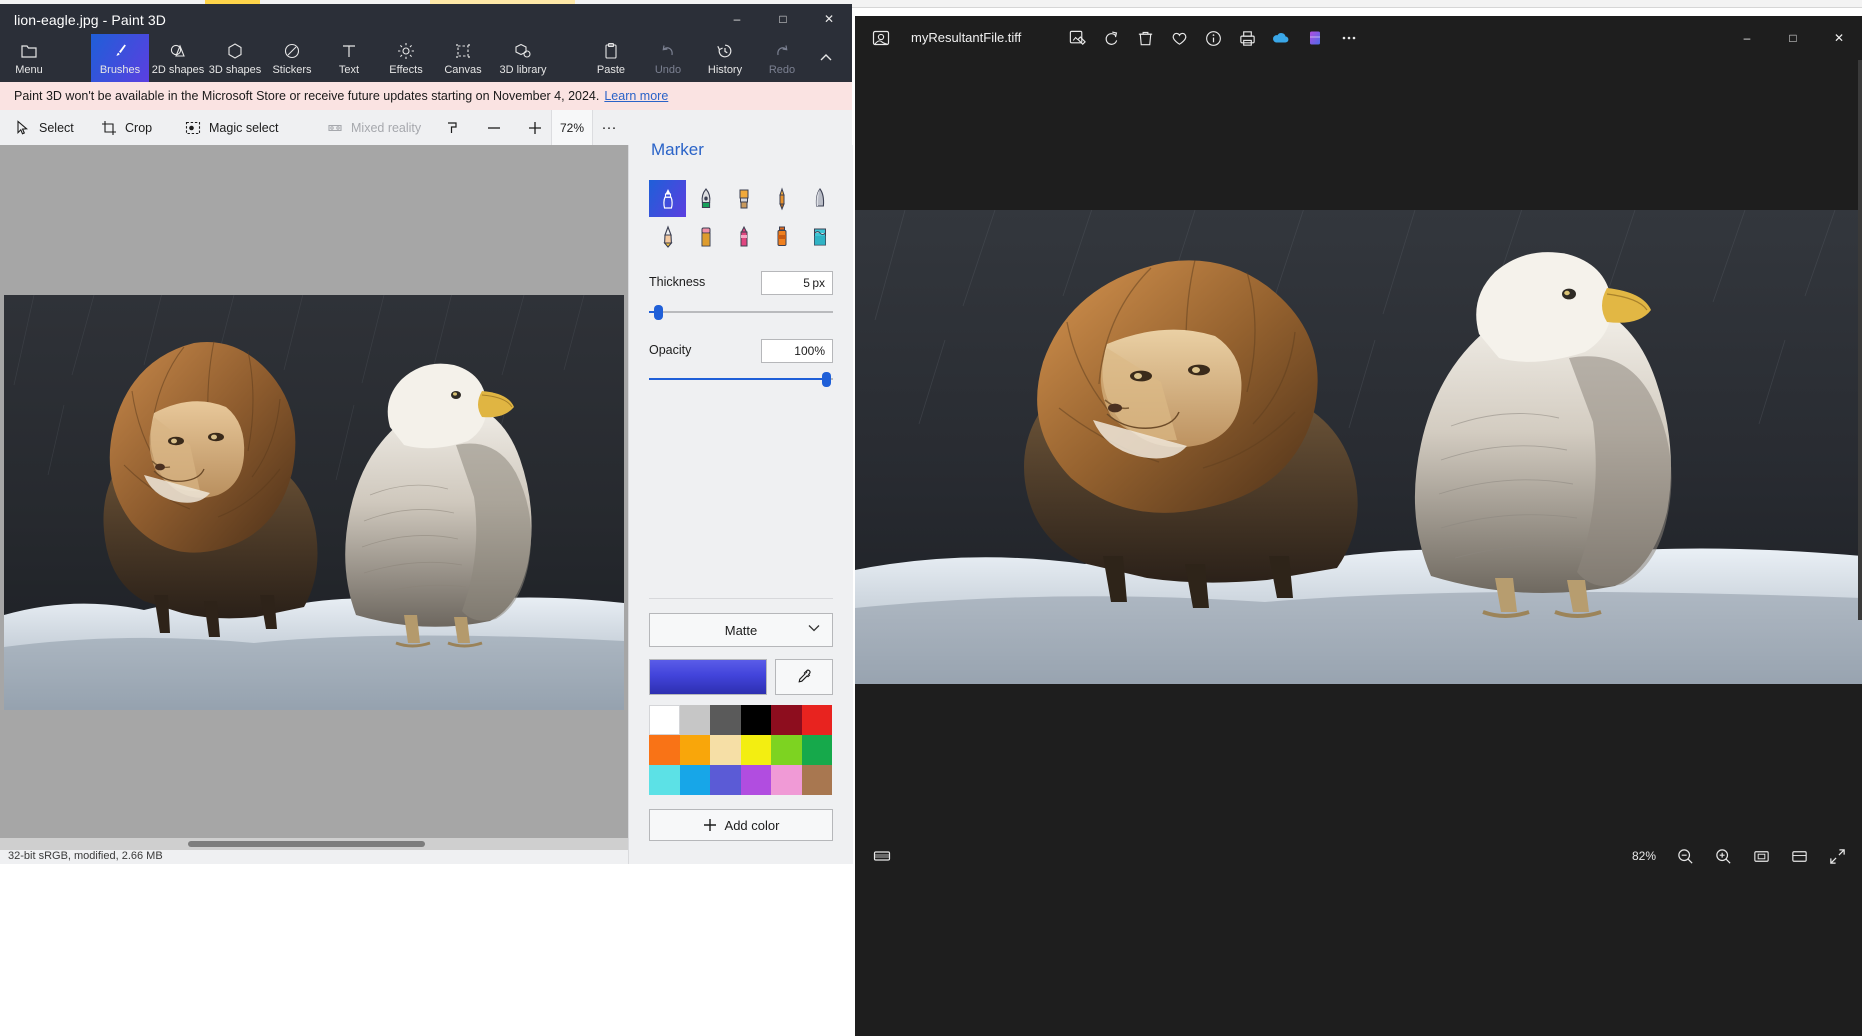 The image size is (1862, 1036). I want to click on fit-to-window-icon, so click(1761, 856).